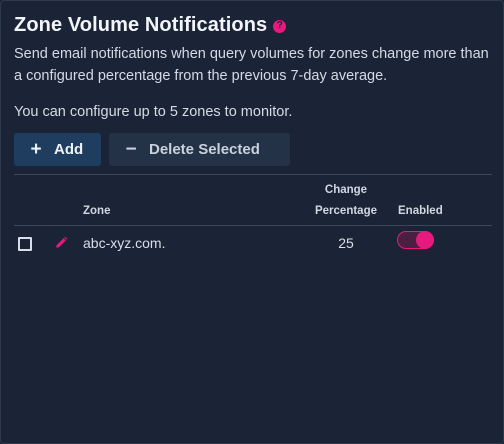 Image resolution: width=504 pixels, height=444 pixels. Describe the element at coordinates (61, 243) in the screenshot. I see `pencil-icon` at that location.